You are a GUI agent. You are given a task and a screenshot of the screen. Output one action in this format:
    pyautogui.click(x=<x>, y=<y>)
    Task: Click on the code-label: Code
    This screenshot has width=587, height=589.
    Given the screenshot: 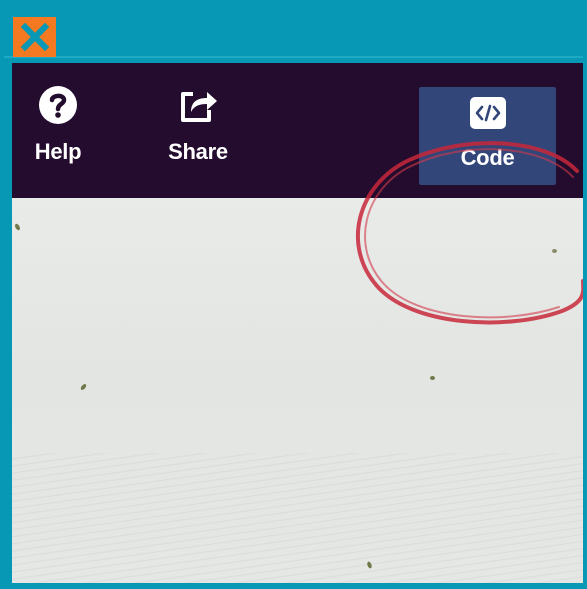 What is the action you would take?
    pyautogui.click(x=487, y=157)
    